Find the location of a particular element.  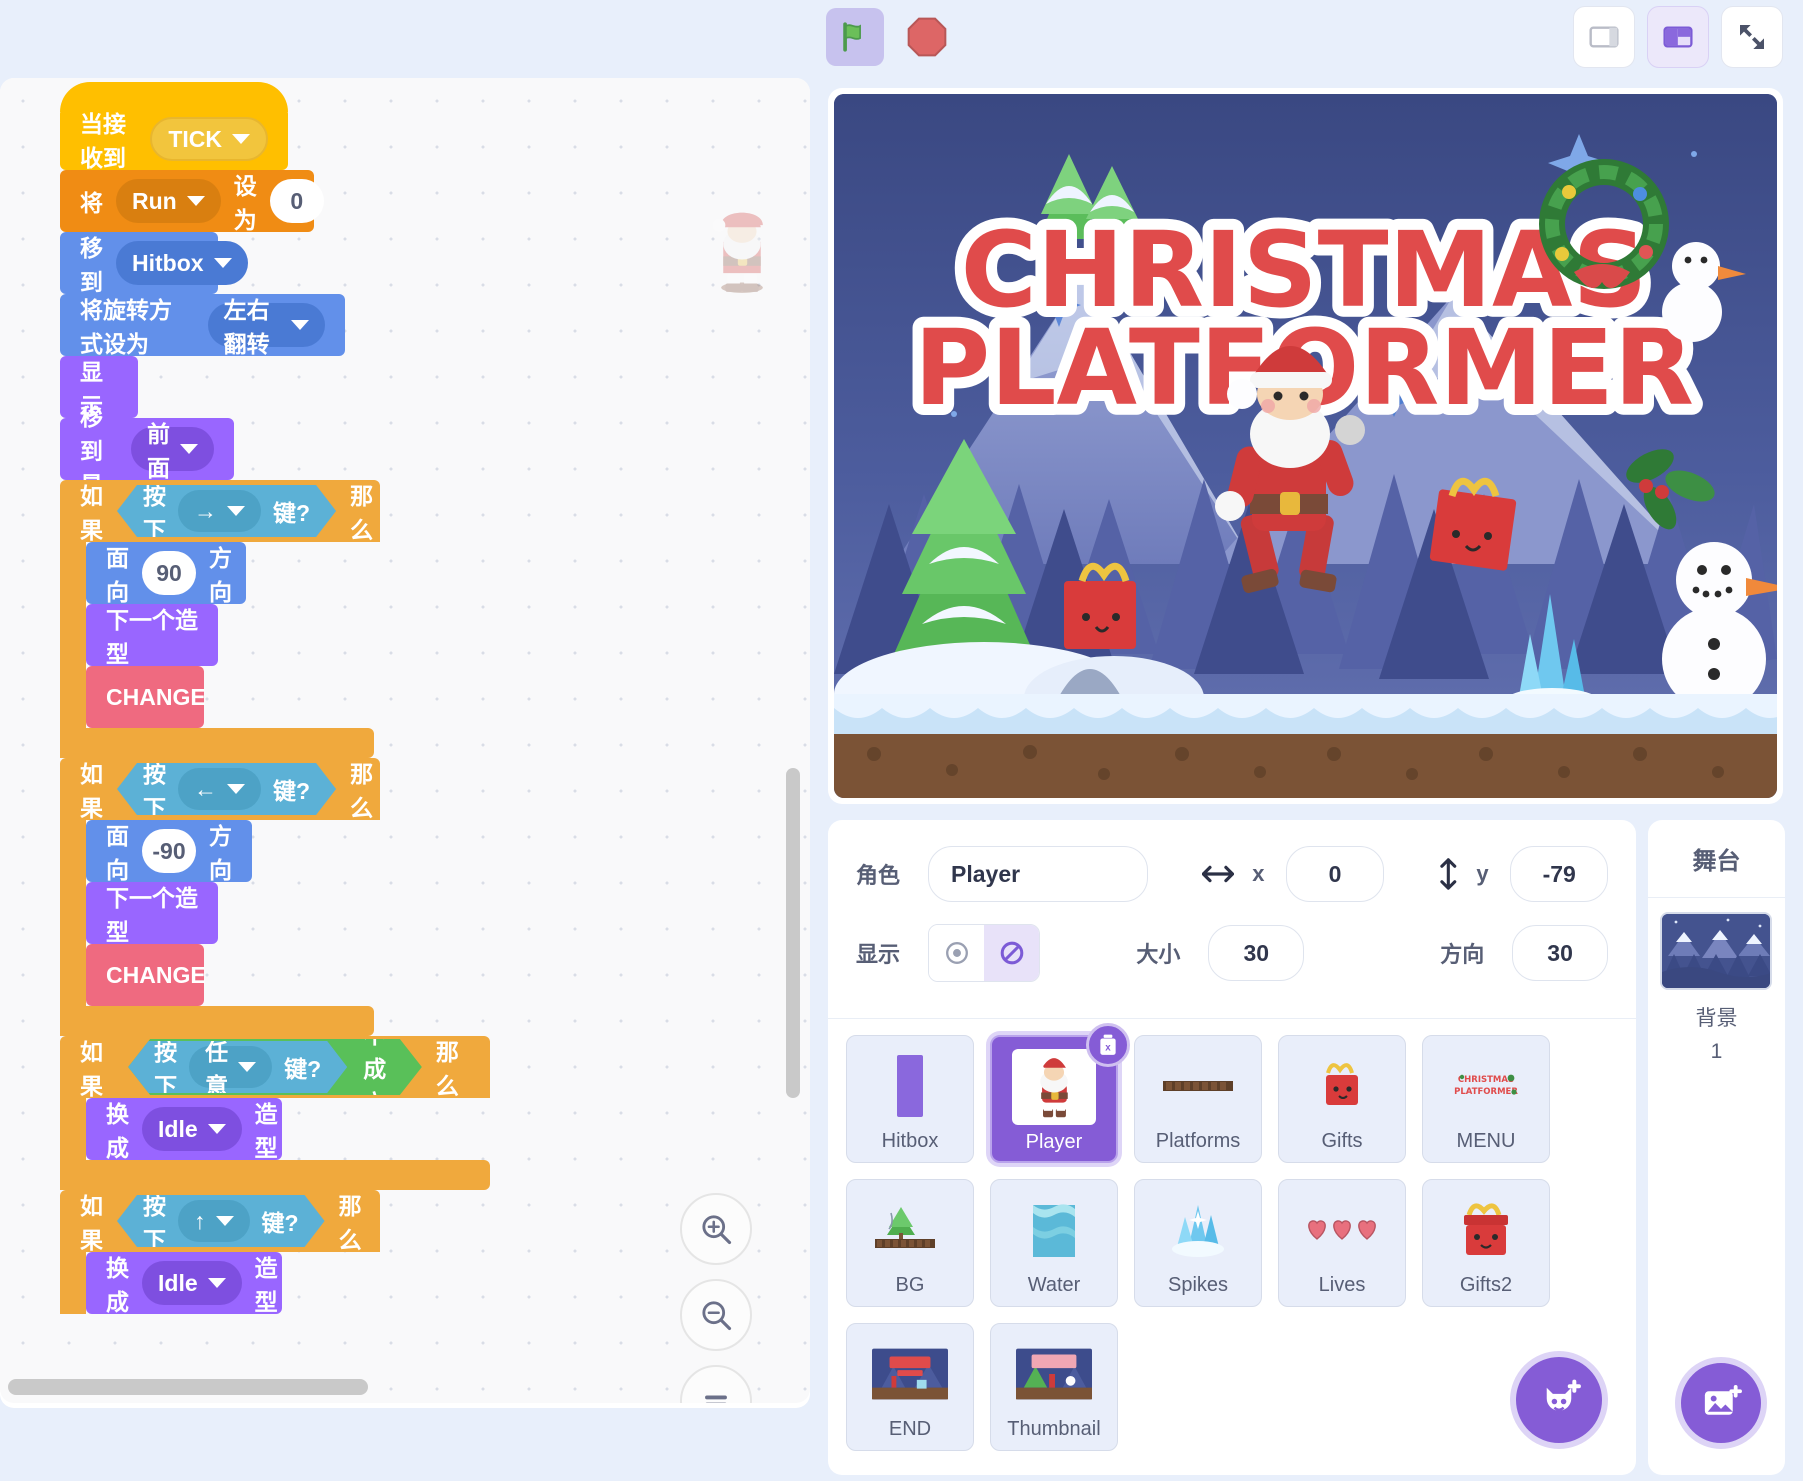

gift-icon is located at coordinates (1342, 1086).